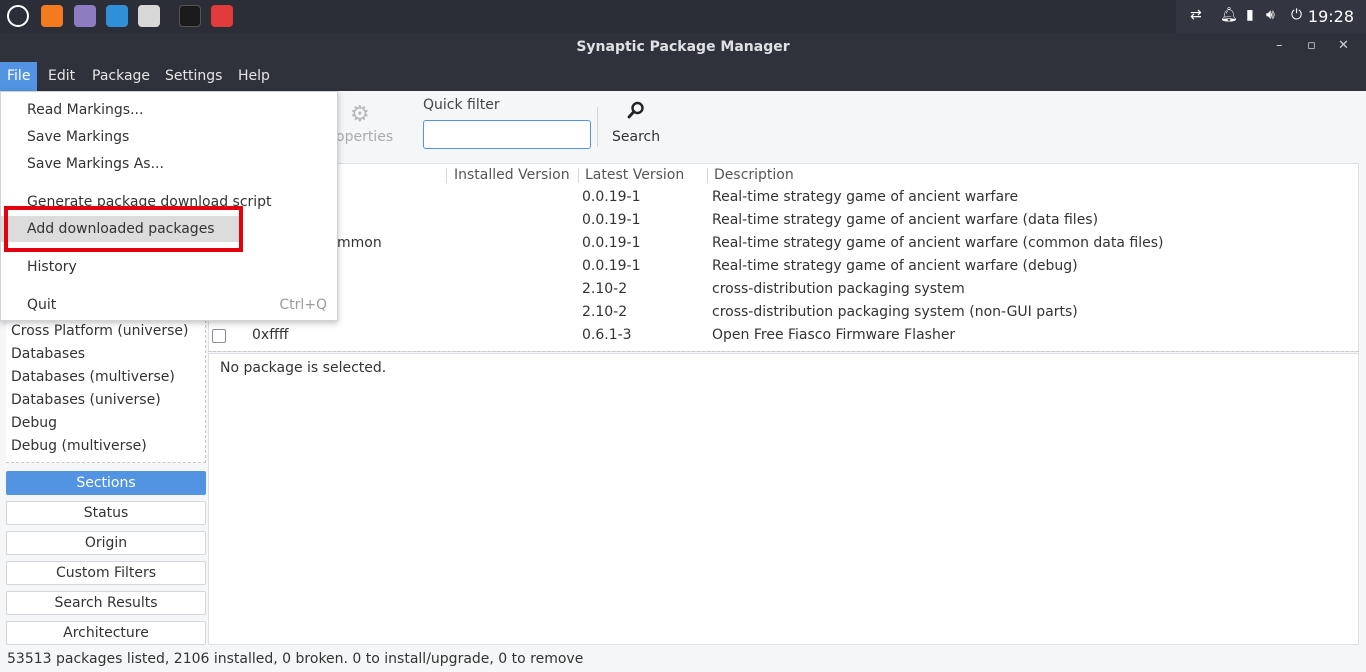  I want to click on quit-shortcut: Ctrl+Q, so click(303, 305).